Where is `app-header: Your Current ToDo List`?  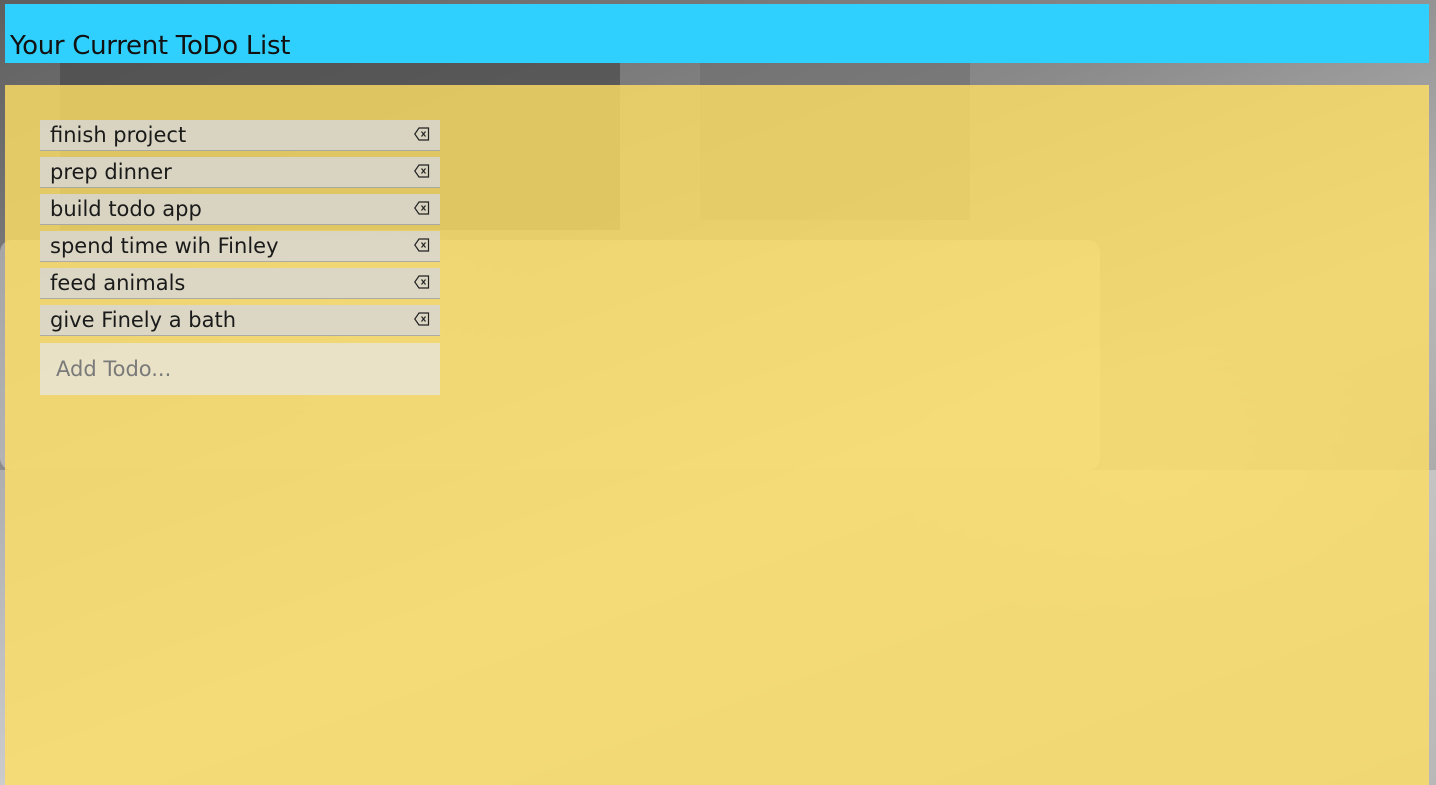 app-header: Your Current ToDo List is located at coordinates (717, 33).